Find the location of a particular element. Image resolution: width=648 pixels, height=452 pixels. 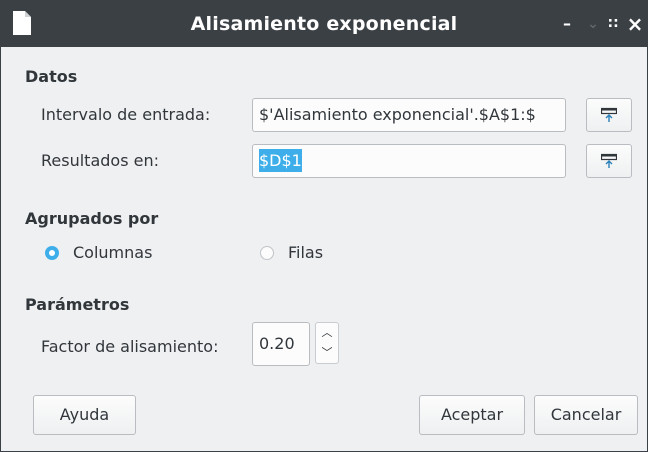

keep-above-button: ∷ is located at coordinates (613, 24).